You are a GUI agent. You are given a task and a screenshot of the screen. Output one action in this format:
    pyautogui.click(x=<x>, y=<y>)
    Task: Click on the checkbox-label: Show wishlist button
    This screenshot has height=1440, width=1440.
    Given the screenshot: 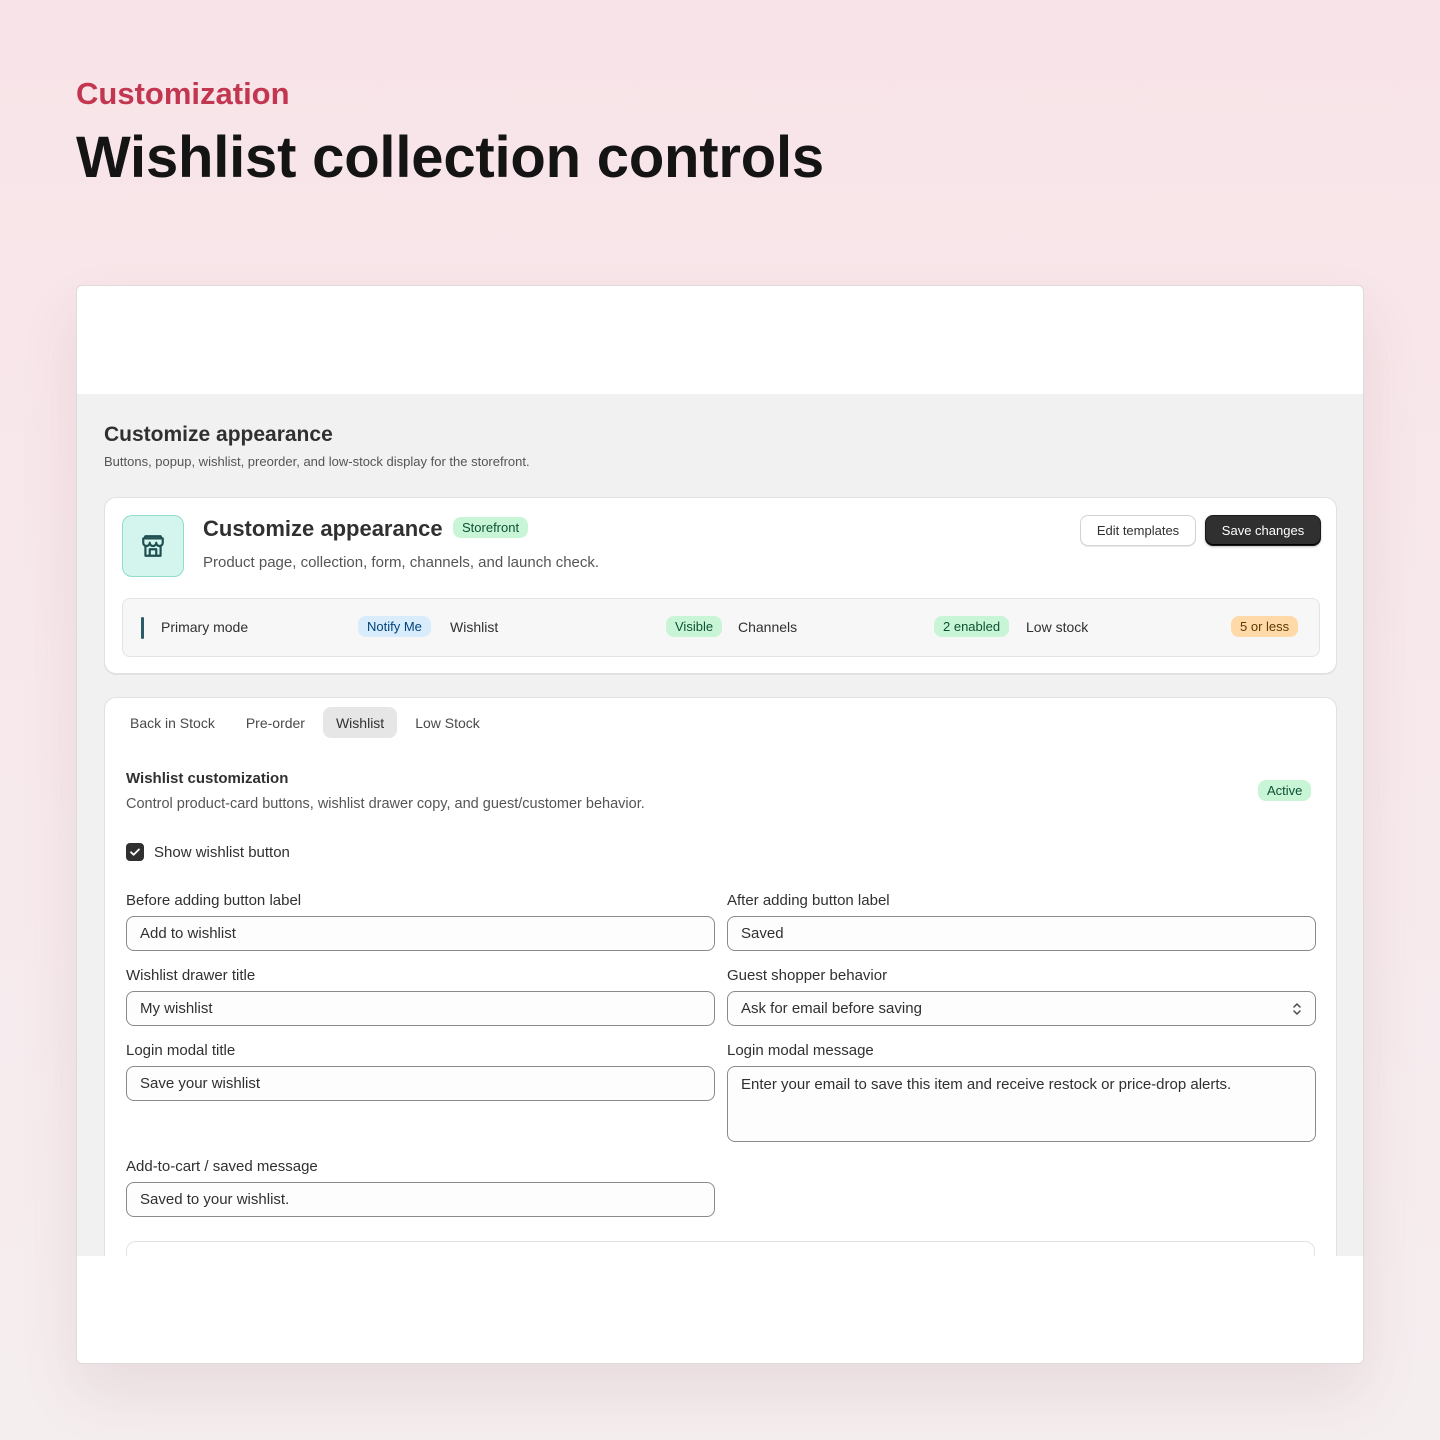 What is the action you would take?
    pyautogui.click(x=222, y=852)
    